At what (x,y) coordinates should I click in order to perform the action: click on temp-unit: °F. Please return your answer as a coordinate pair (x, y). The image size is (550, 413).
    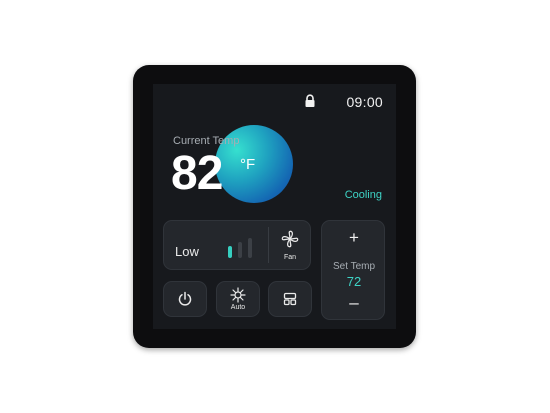
    Looking at the image, I should click on (248, 164).